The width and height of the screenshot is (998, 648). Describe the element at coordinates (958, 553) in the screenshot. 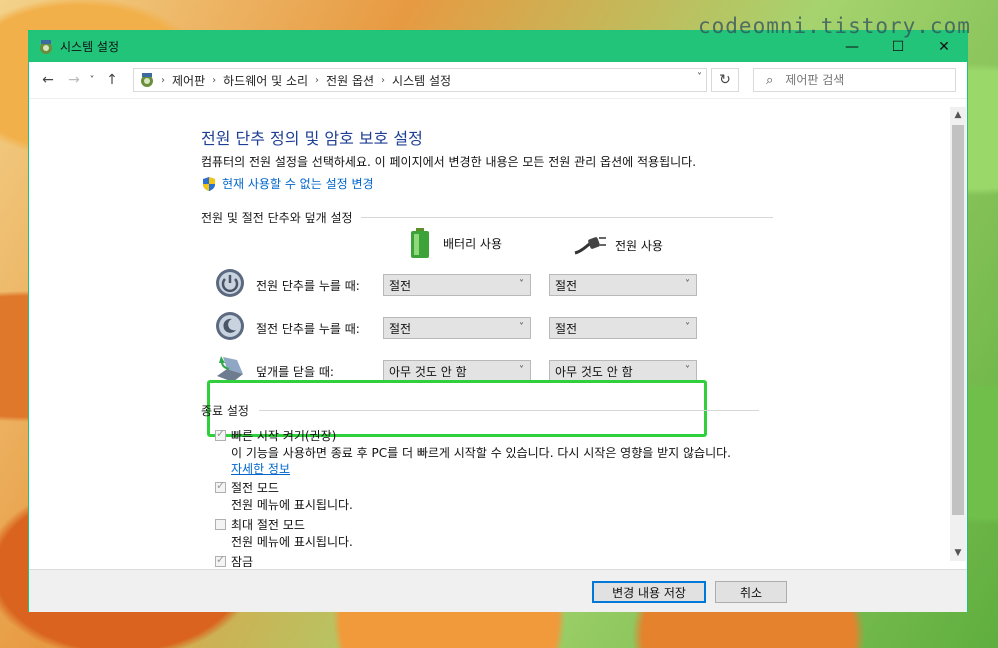

I see `scroll-down-icon: ▼` at that location.